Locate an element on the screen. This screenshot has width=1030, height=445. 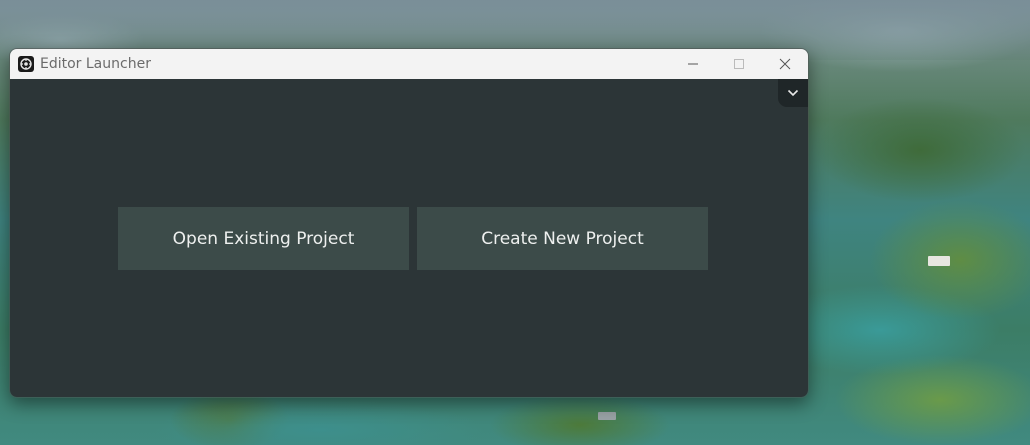
minimize-button is located at coordinates (693, 64).